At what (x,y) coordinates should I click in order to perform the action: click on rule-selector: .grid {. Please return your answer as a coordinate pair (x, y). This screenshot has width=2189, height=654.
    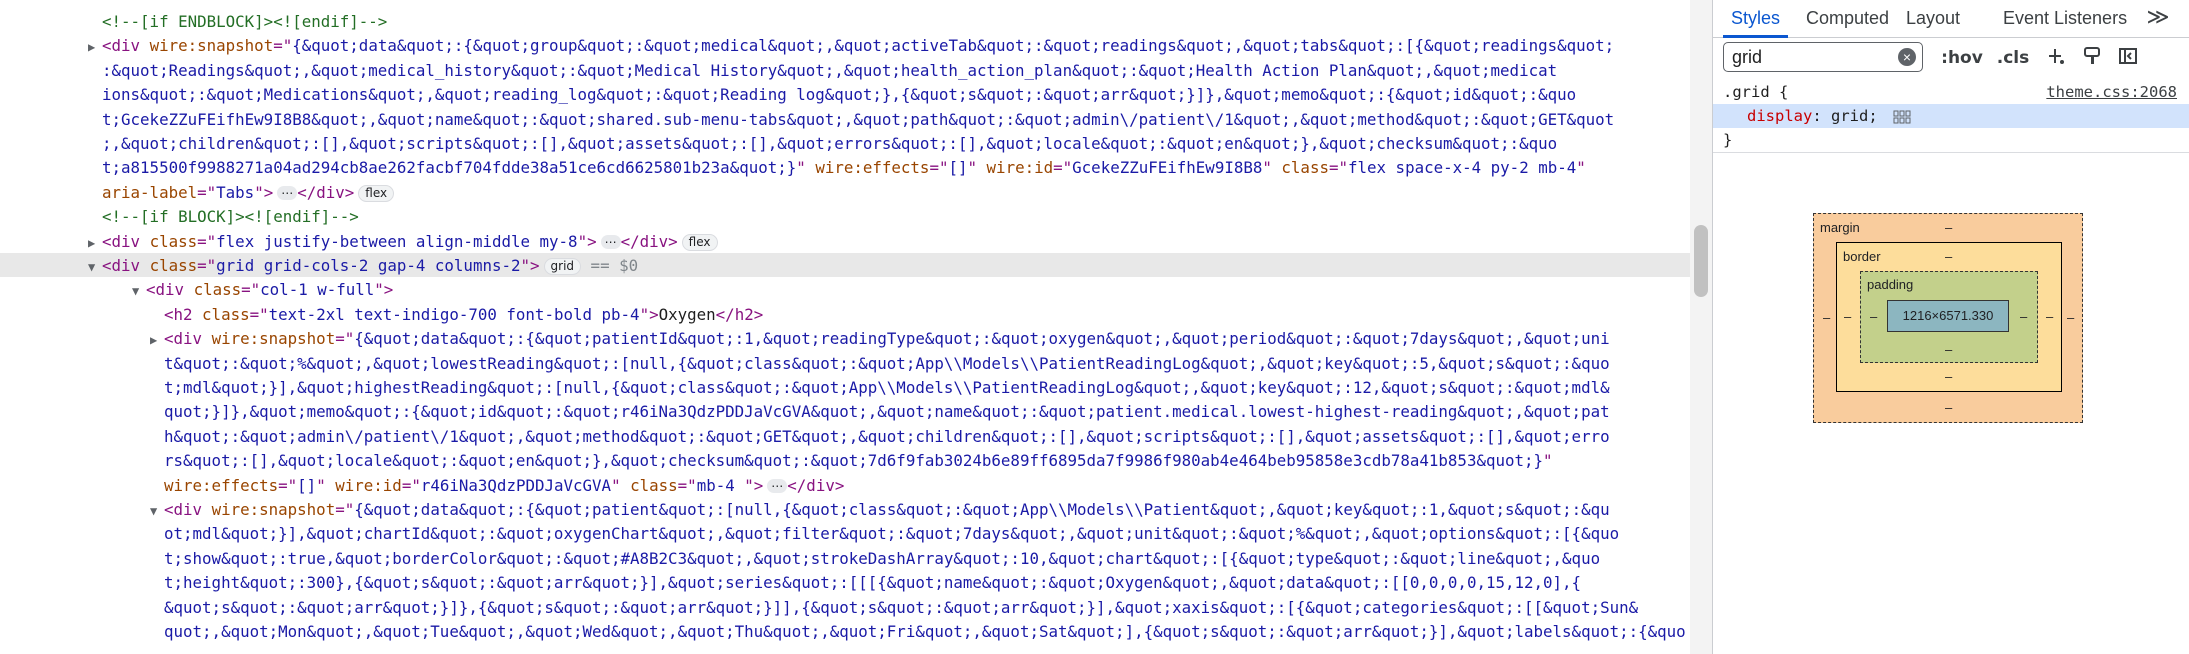
    Looking at the image, I should click on (1755, 92).